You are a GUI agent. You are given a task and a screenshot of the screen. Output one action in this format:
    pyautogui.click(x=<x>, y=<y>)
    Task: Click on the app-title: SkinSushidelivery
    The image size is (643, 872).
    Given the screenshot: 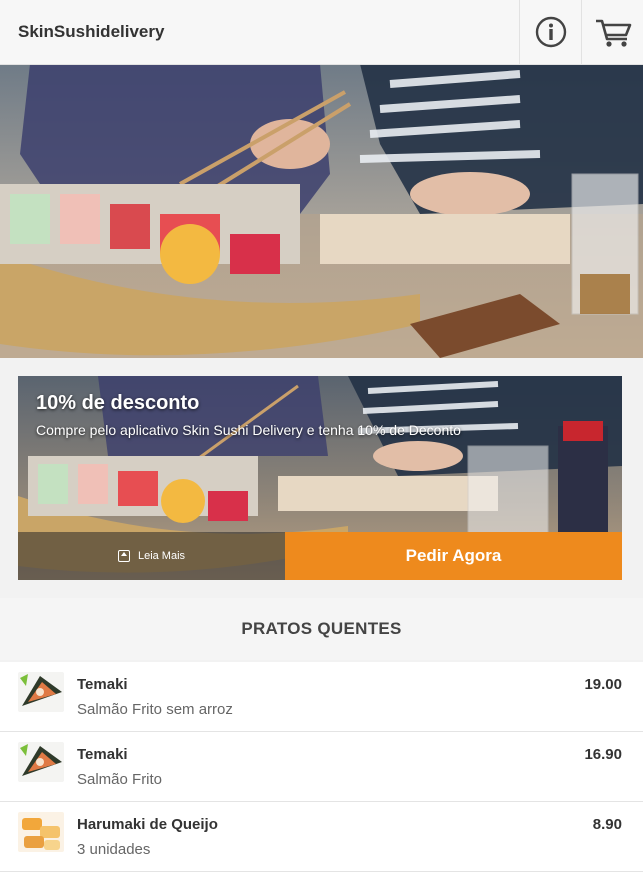 What is the action you would take?
    pyautogui.click(x=91, y=31)
    